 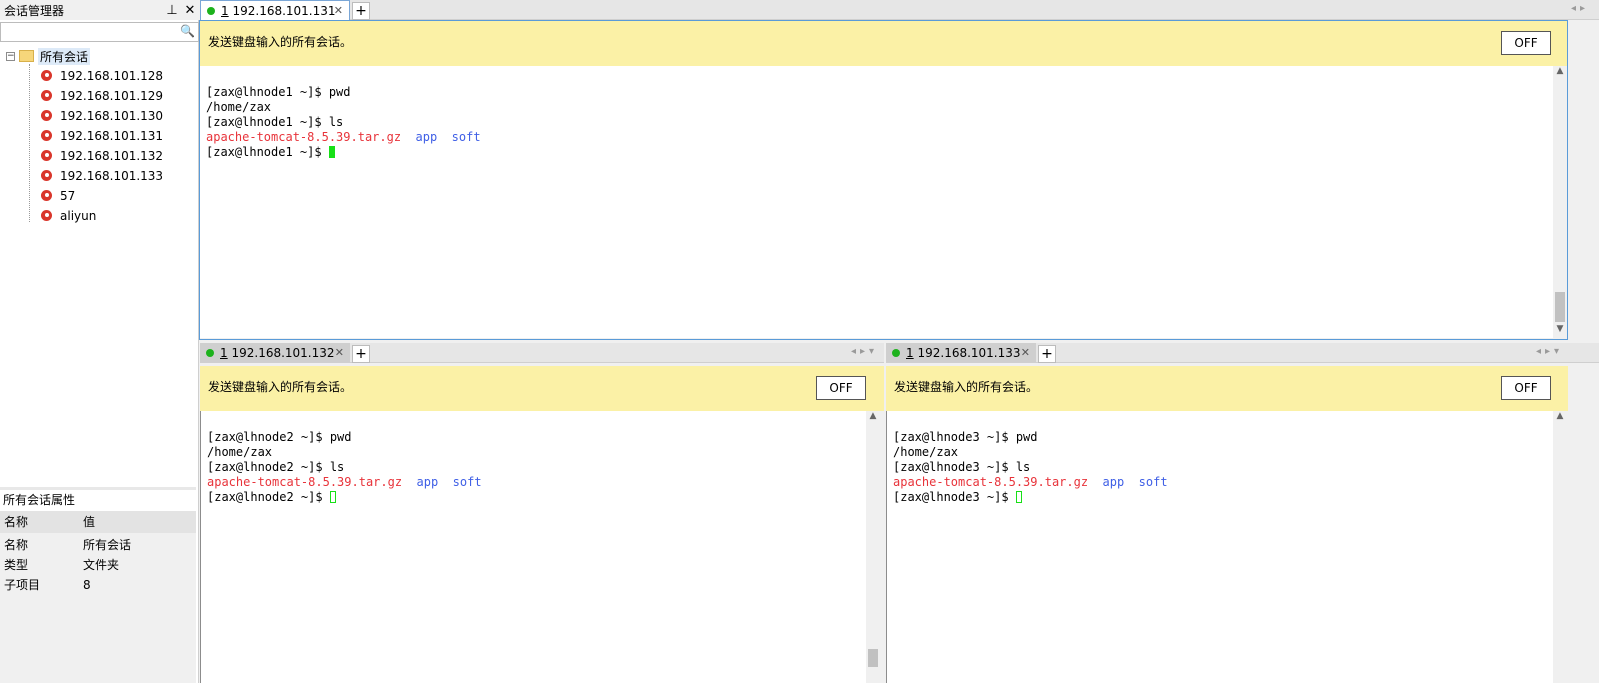 What do you see at coordinates (99, 10) in the screenshot?
I see `session-manager-header: 会话管理器 ⊥ ✕` at bounding box center [99, 10].